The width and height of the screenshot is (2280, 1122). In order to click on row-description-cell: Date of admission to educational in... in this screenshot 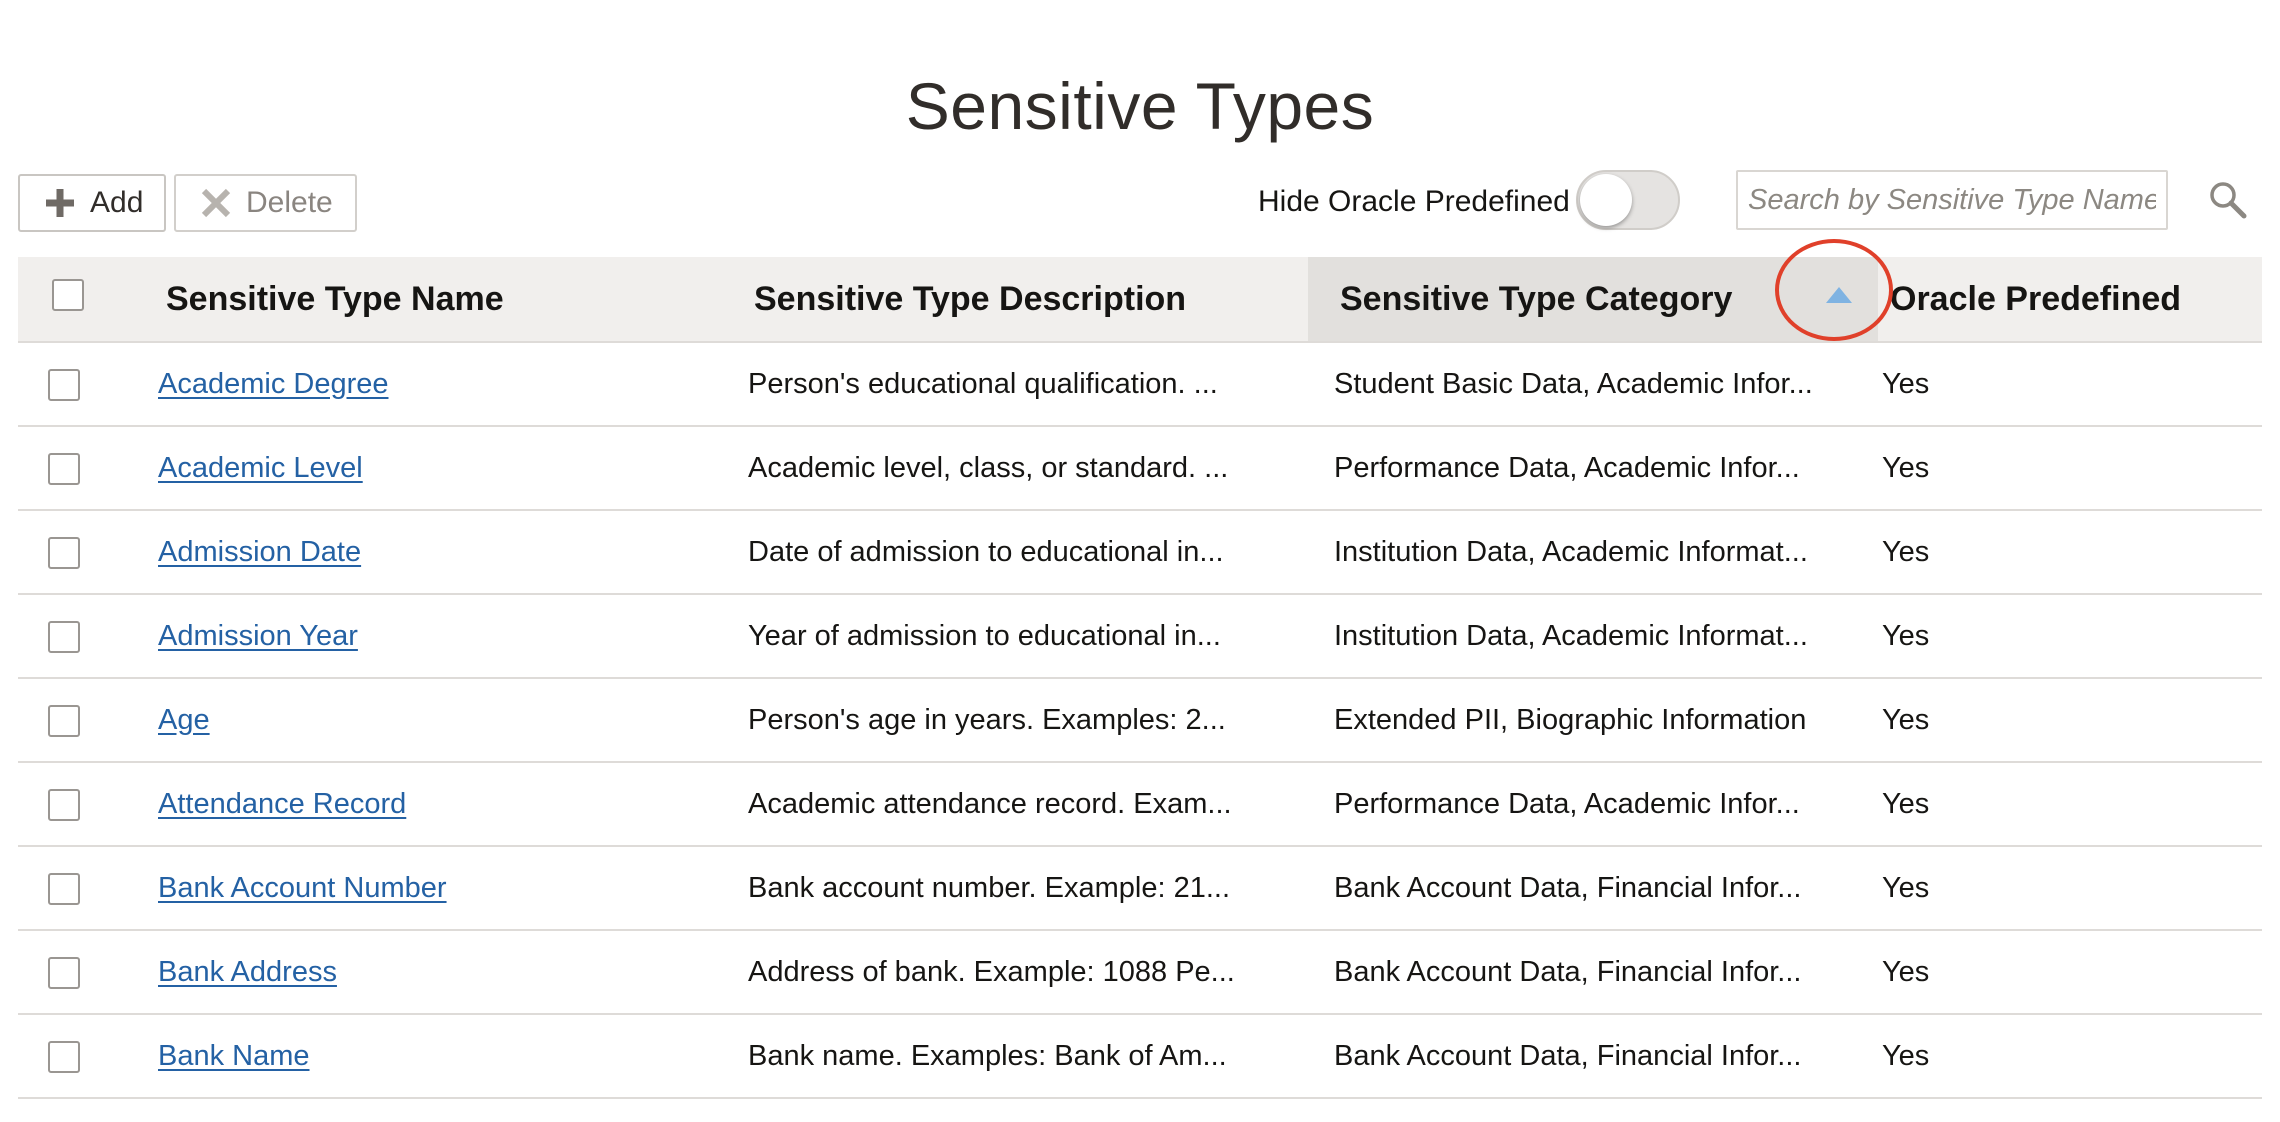, I will do `click(986, 551)`.